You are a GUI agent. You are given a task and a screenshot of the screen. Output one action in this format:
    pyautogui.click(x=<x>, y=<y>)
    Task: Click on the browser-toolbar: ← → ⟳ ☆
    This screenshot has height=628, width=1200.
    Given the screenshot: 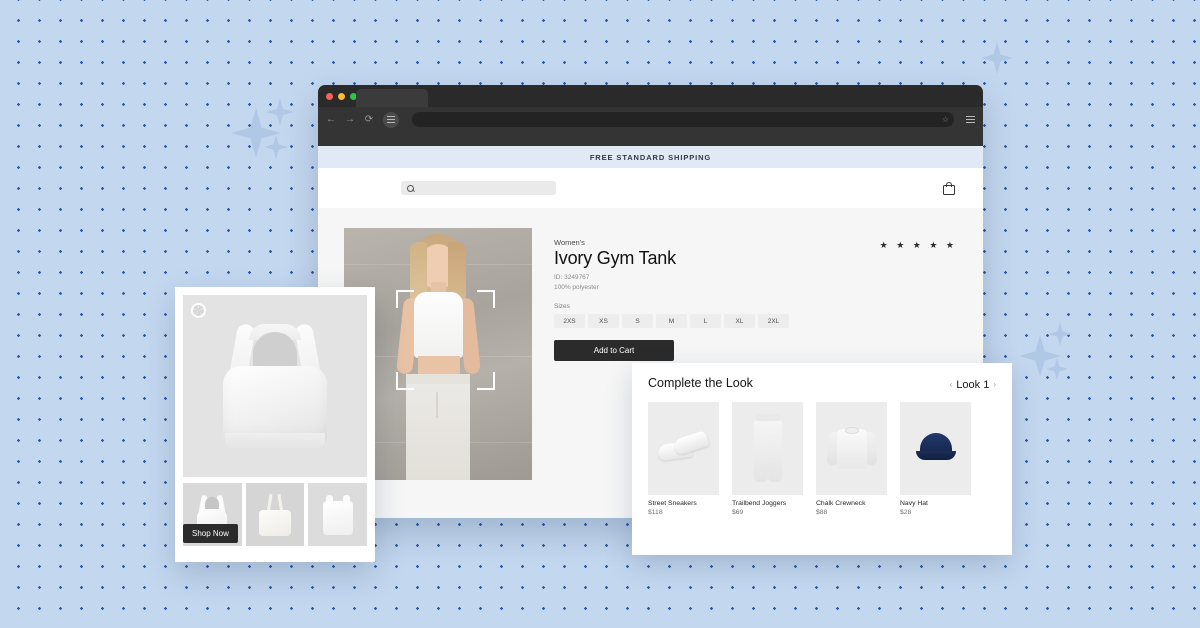 What is the action you would take?
    pyautogui.click(x=650, y=119)
    